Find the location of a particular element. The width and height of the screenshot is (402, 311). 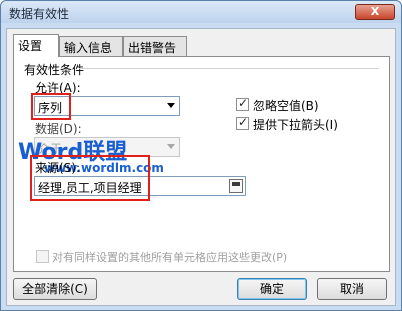

cancel-button: 取消 is located at coordinates (352, 289).